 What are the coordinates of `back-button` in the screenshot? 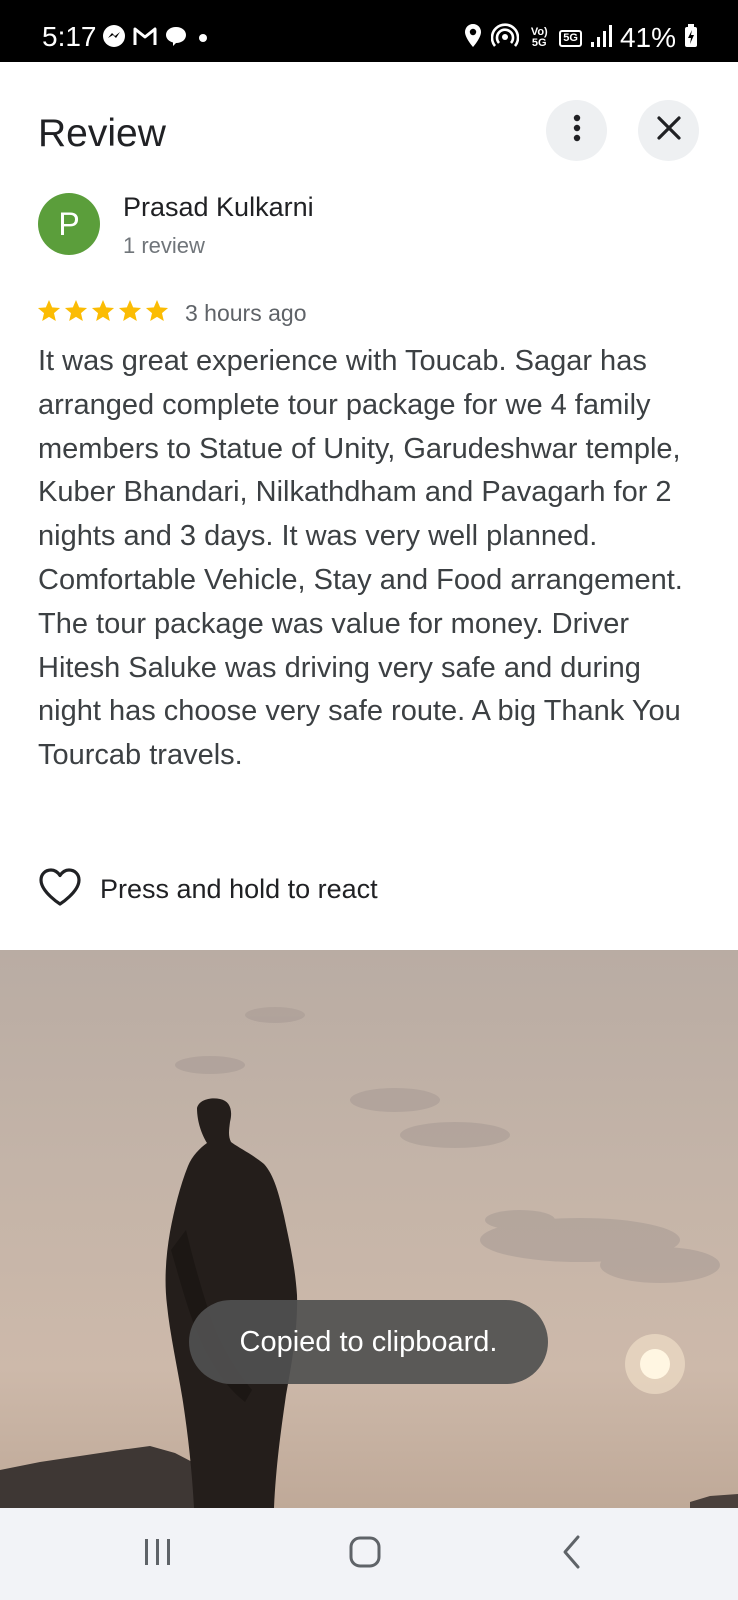 It's located at (572, 1554).